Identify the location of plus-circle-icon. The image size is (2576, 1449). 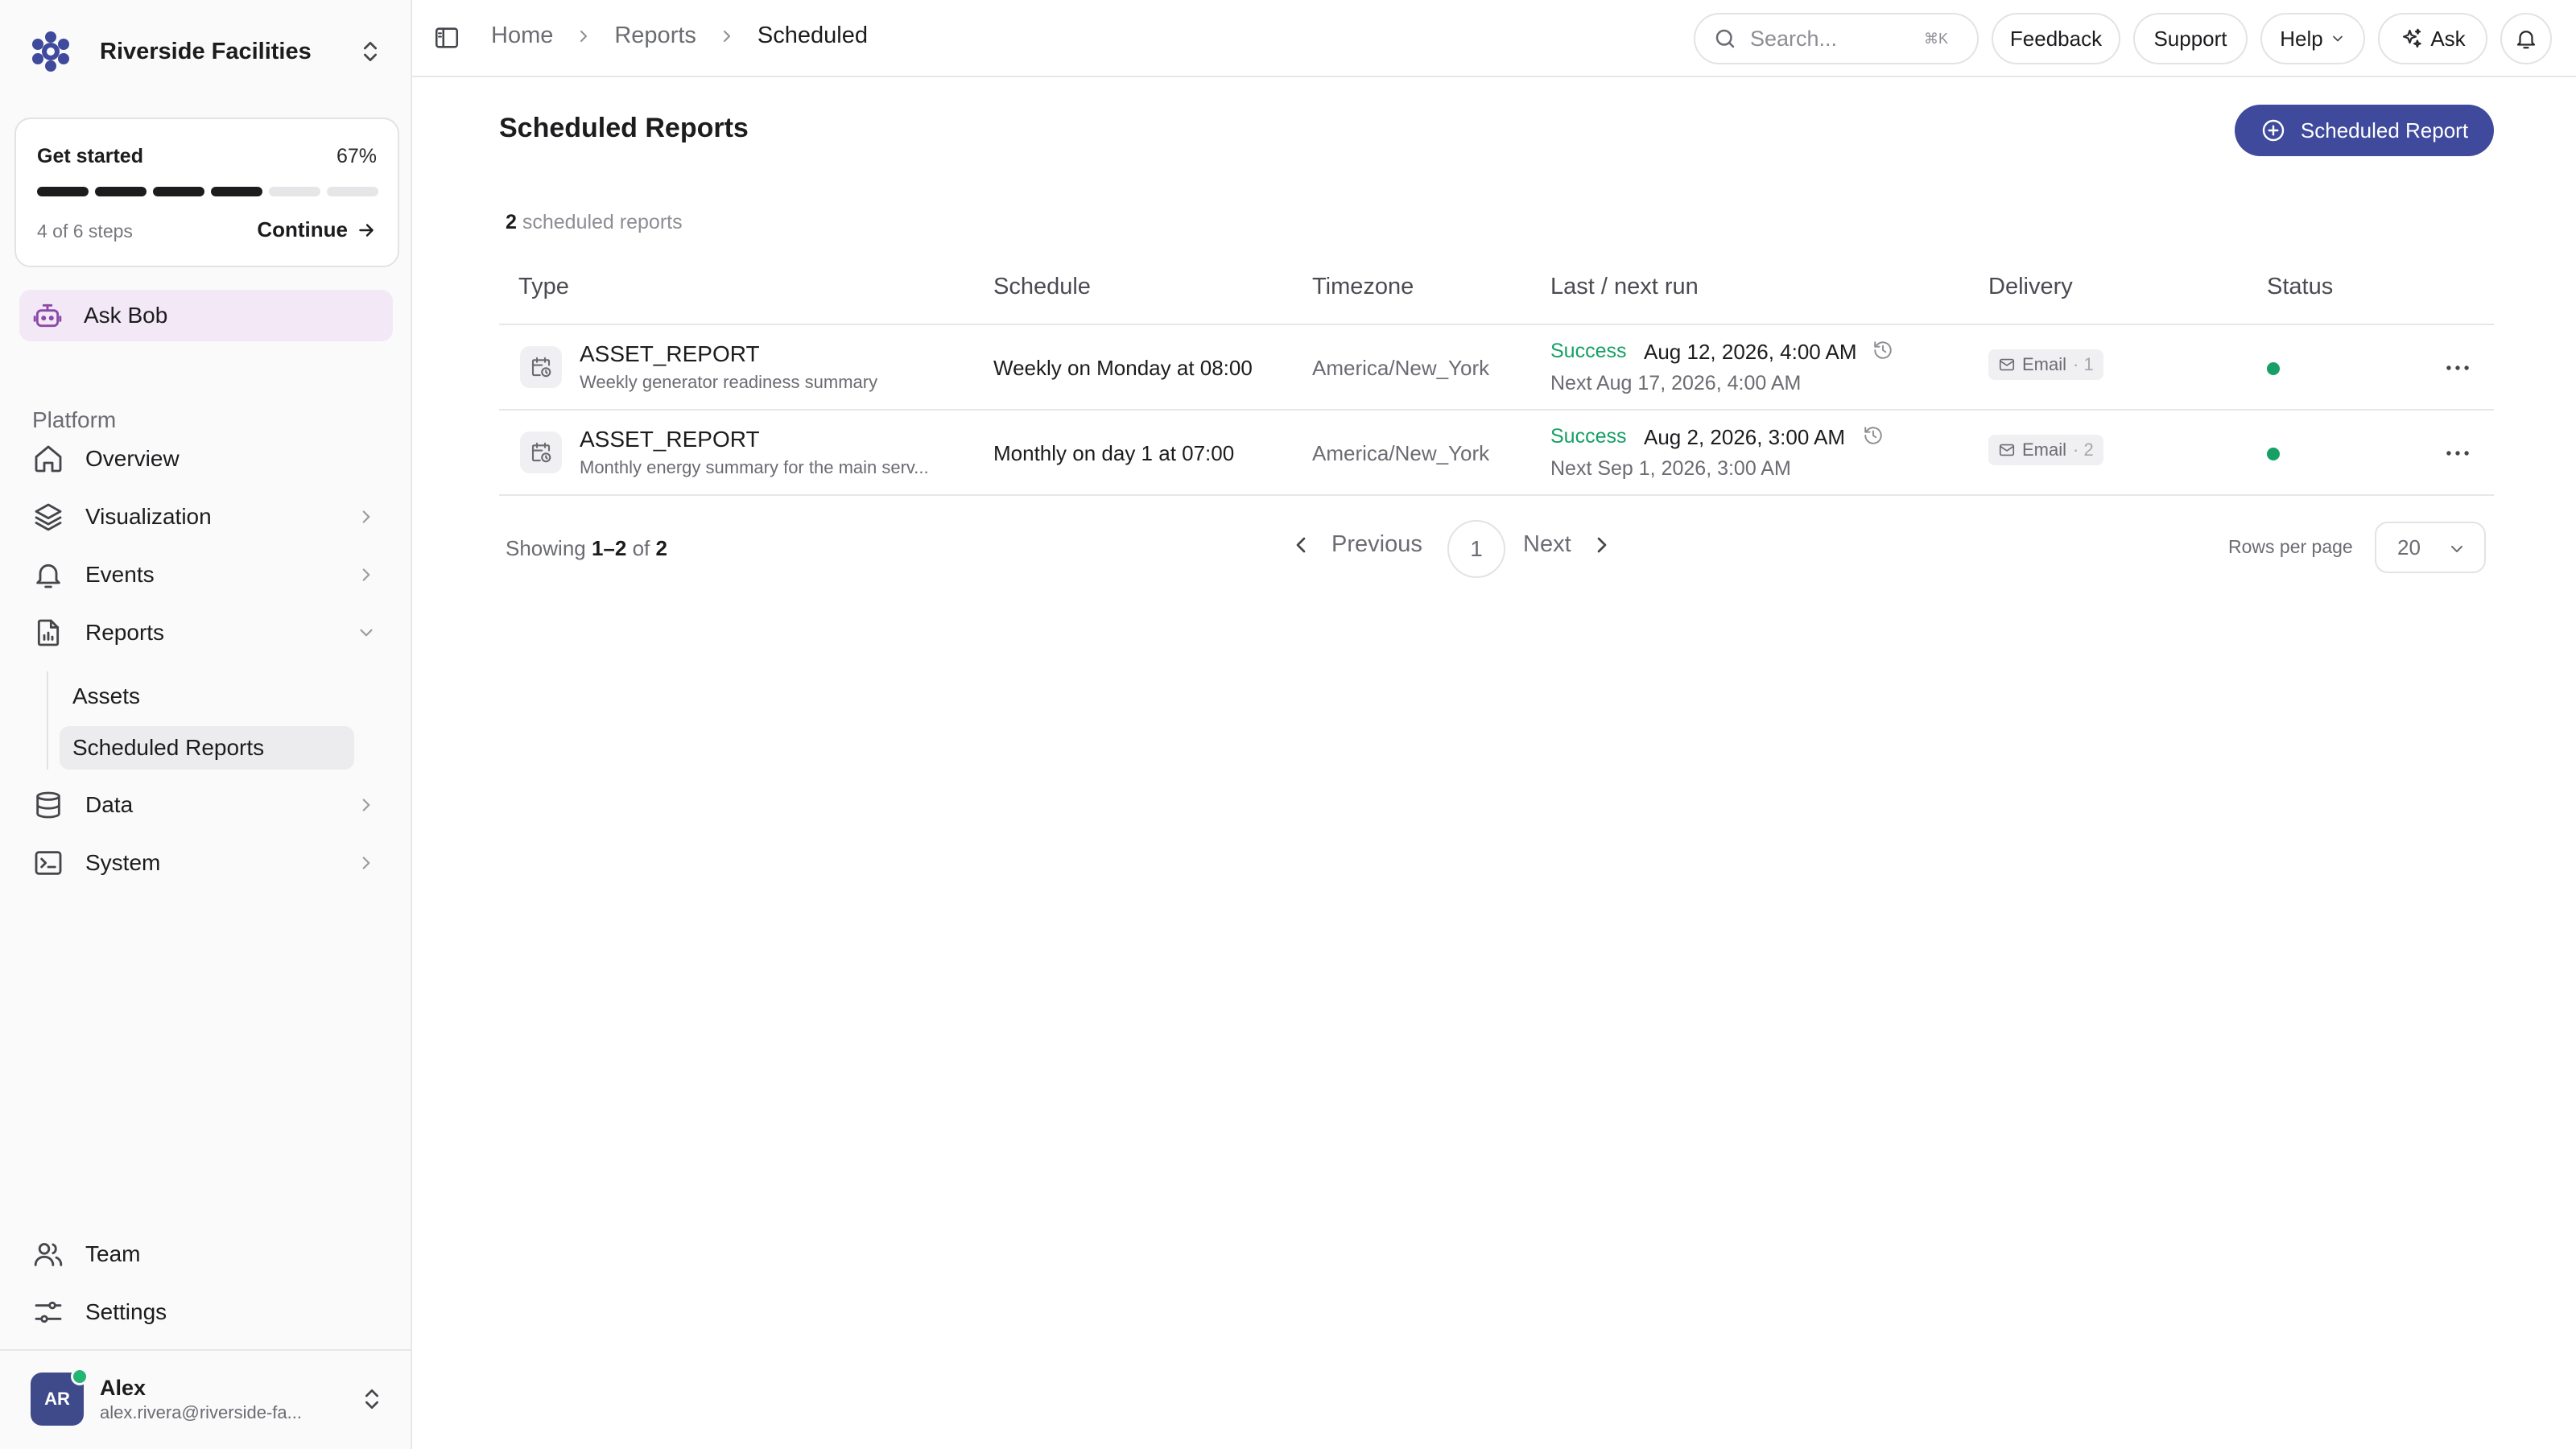
(2273, 130).